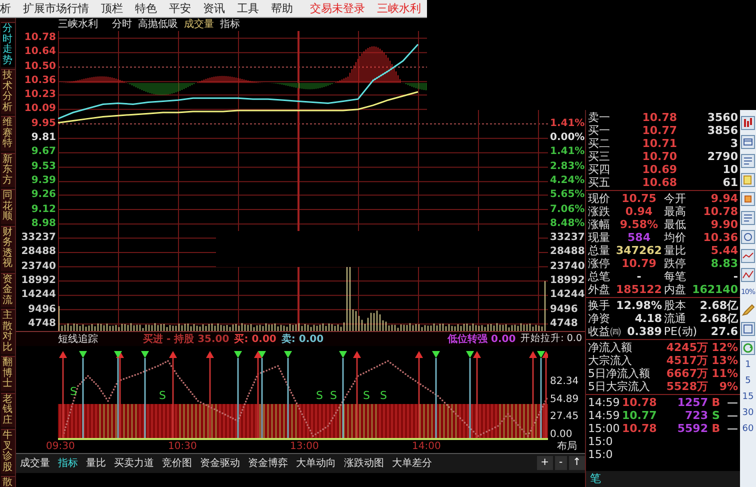  I want to click on tick-volume: 1257, so click(692, 402).